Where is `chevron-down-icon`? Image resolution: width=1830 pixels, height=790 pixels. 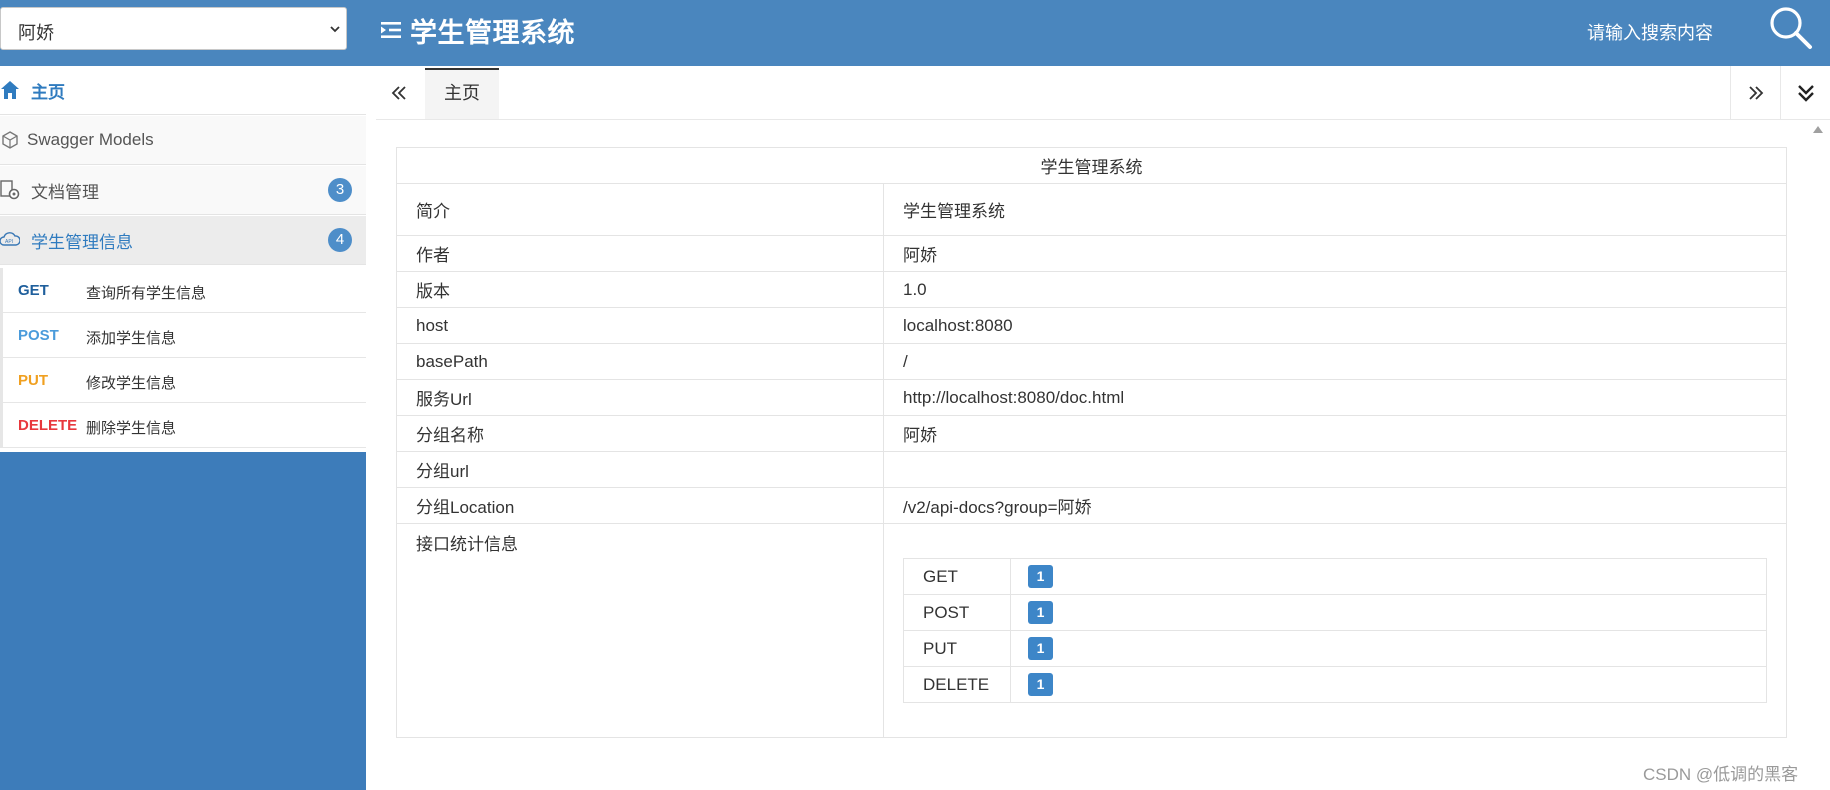
chevron-down-icon is located at coordinates (335, 29).